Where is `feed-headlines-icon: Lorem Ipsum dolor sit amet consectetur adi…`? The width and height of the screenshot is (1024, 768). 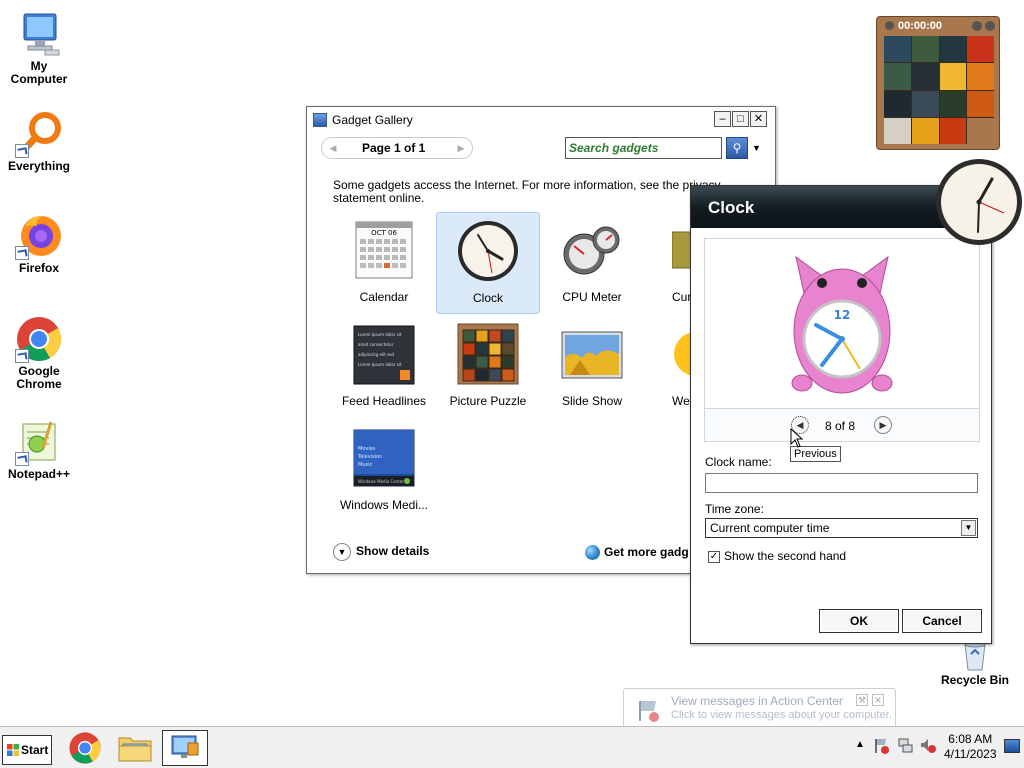
feed-headlines-icon: Lorem Ipsum dolor sit amet consectetur adi… is located at coordinates (384, 354).